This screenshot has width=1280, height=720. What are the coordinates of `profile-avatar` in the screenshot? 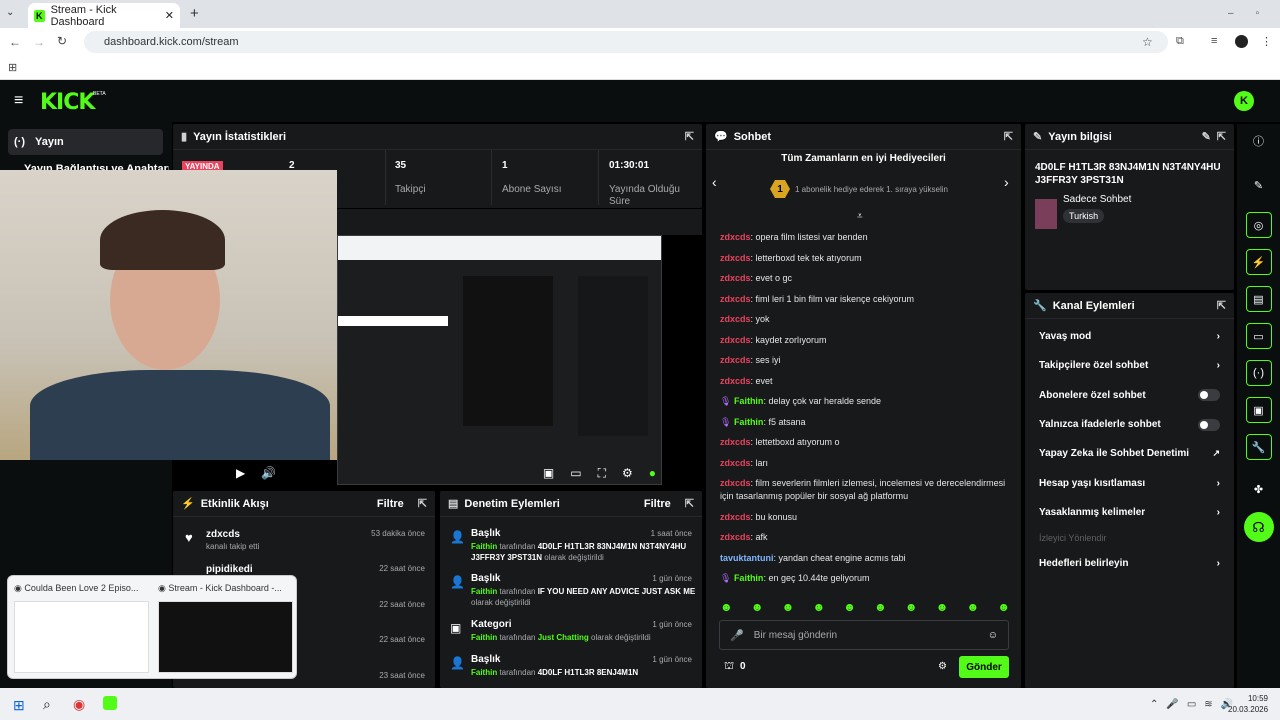 It's located at (1241, 41).